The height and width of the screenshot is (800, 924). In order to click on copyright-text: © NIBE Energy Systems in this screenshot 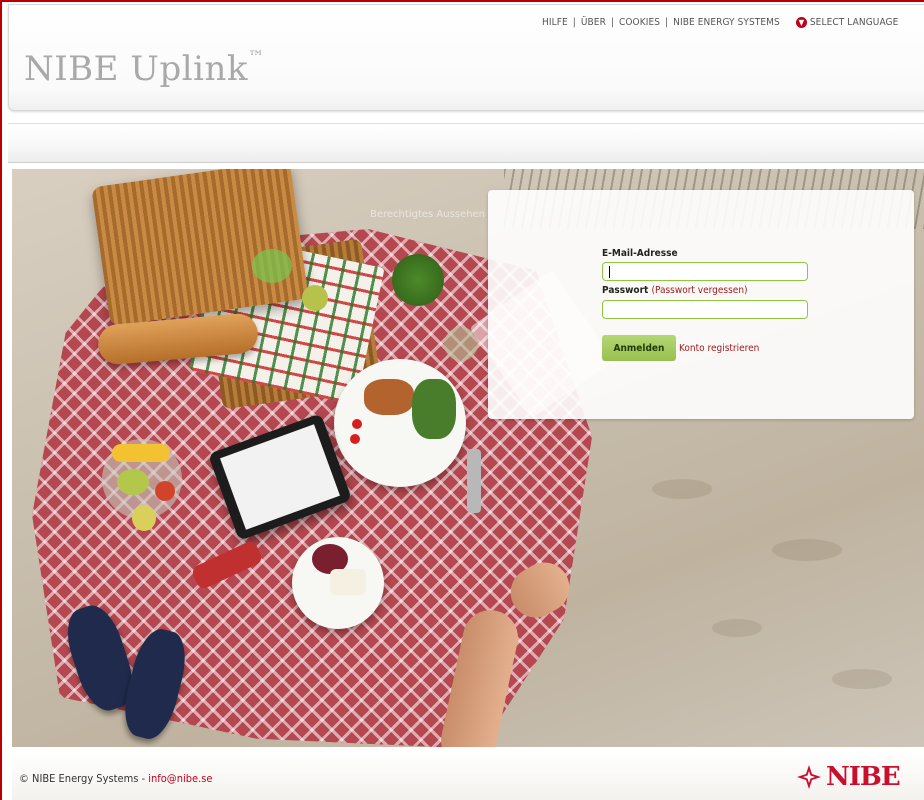, I will do `click(79, 778)`.